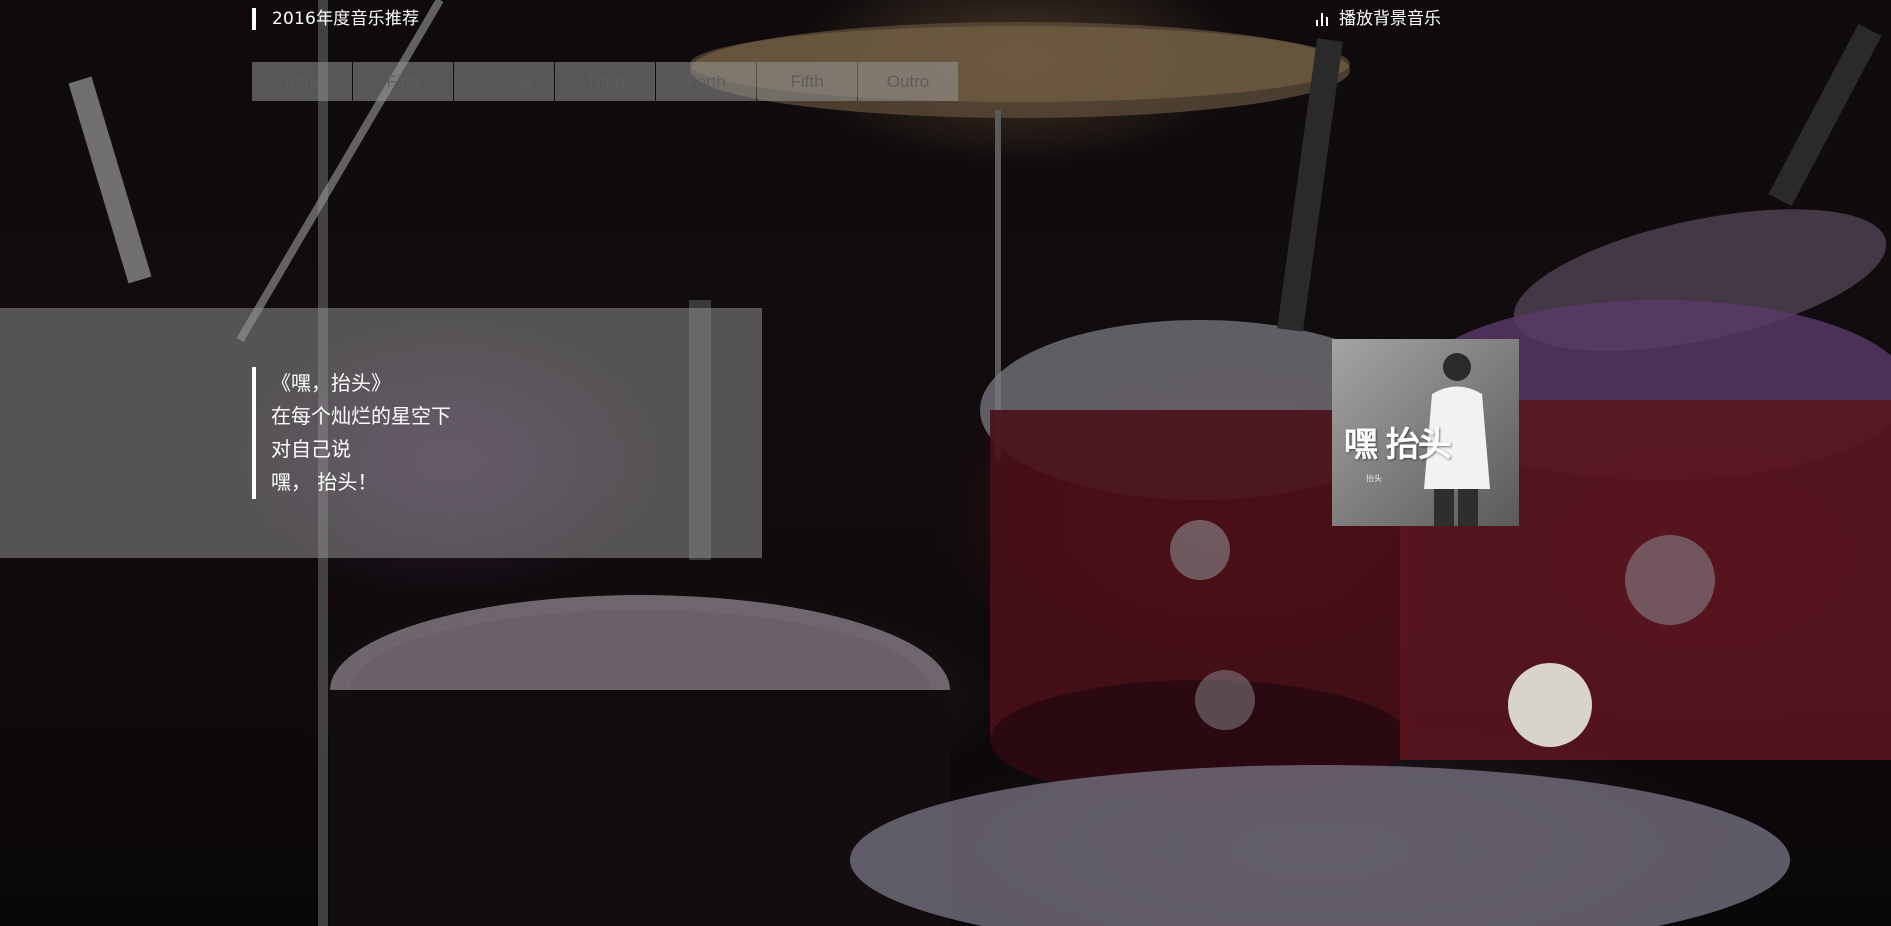 This screenshot has height=926, width=1891. Describe the element at coordinates (908, 81) in the screenshot. I see `tab-outro: Outro` at that location.